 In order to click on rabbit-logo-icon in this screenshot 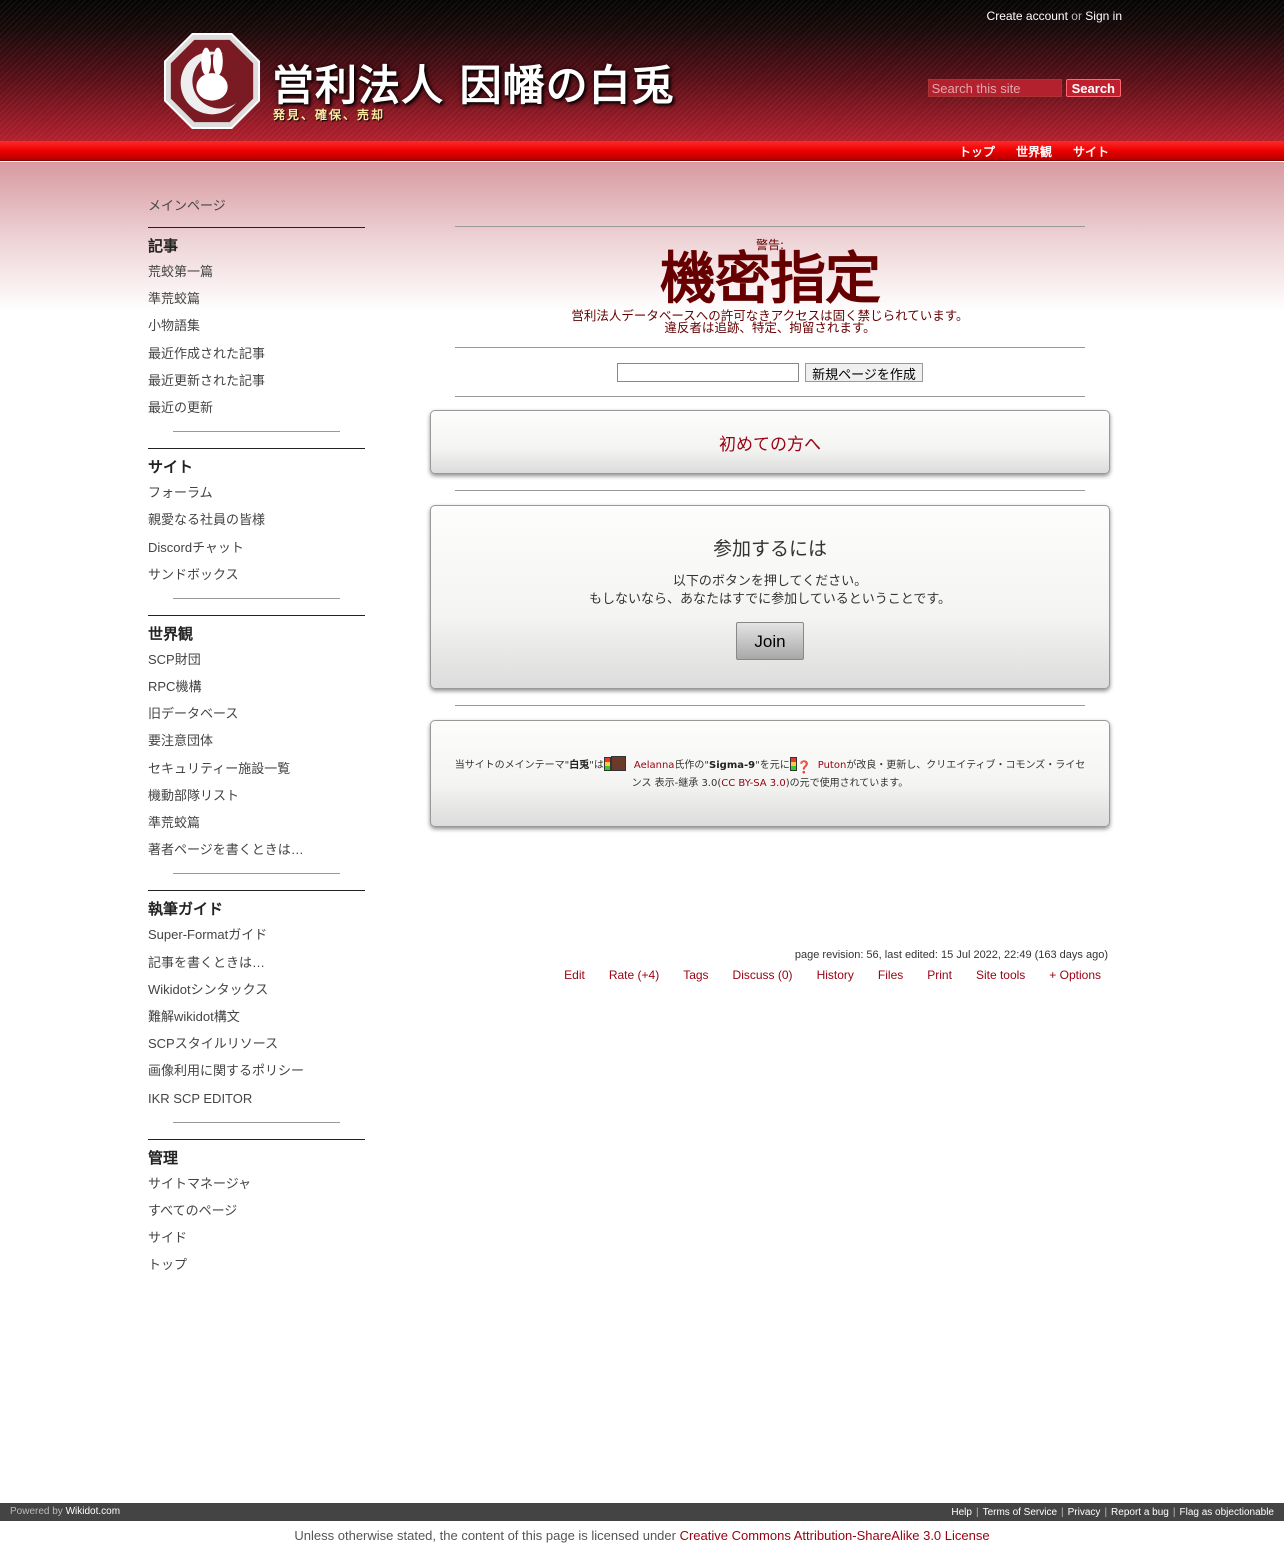, I will do `click(212, 81)`.